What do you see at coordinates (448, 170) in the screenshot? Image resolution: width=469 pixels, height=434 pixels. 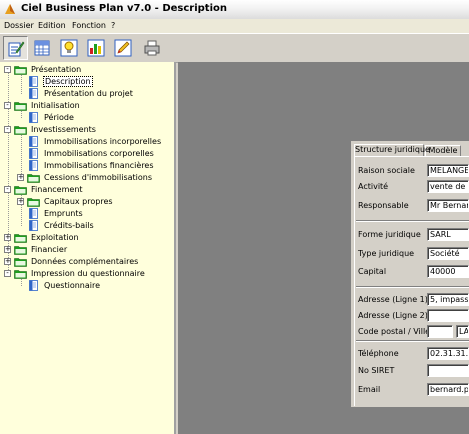 I see `text-field: MELANGEUR` at bounding box center [448, 170].